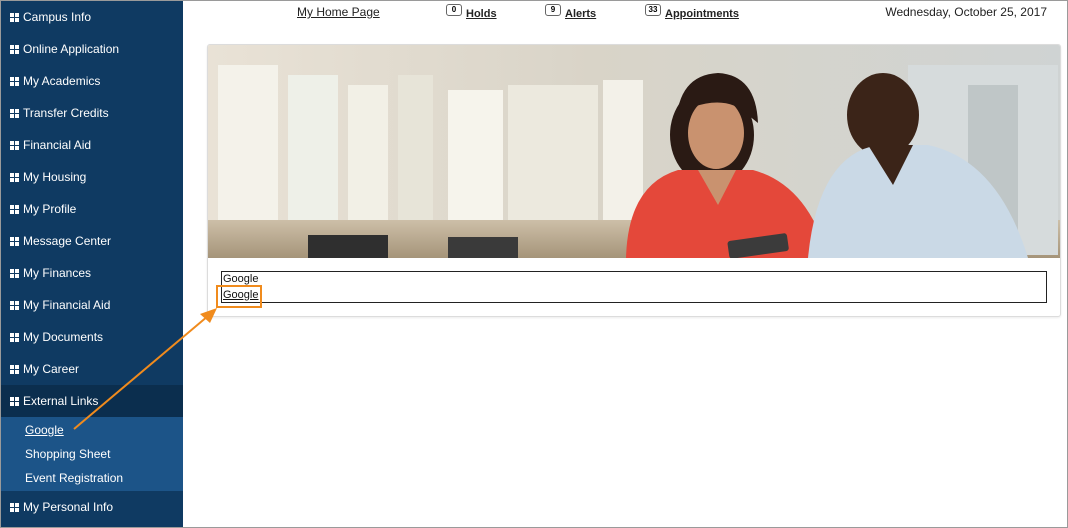  I want to click on sidebar-item-my-finances: My Finances, so click(92, 273).